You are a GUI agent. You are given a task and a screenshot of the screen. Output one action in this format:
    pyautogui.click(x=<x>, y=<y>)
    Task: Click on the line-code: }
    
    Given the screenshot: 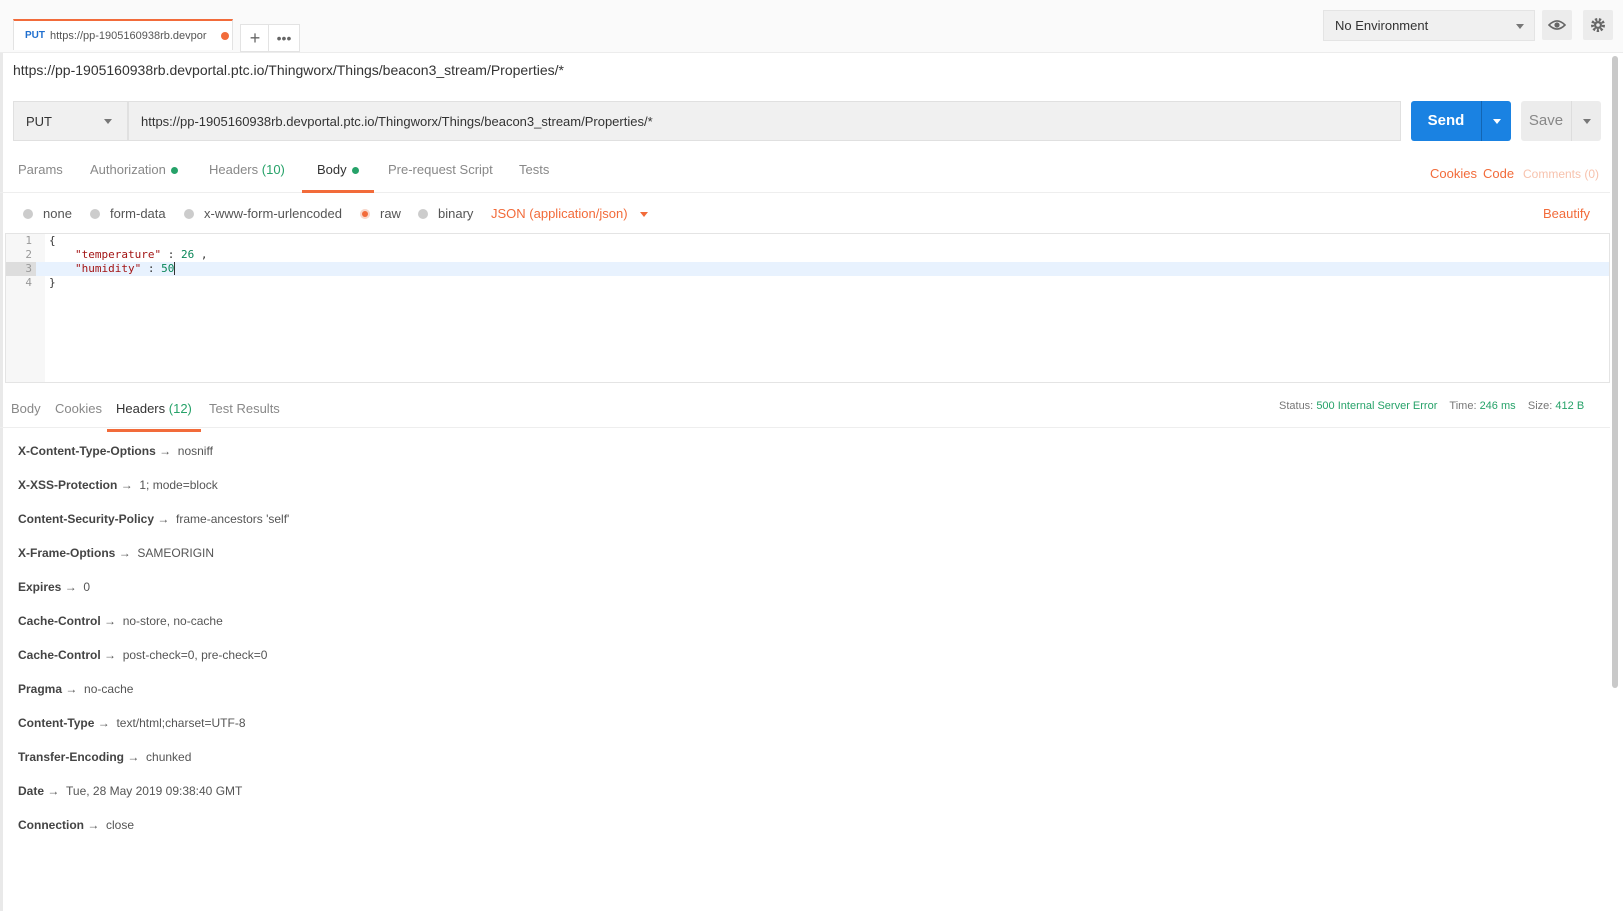 What is the action you would take?
    pyautogui.click(x=52, y=283)
    